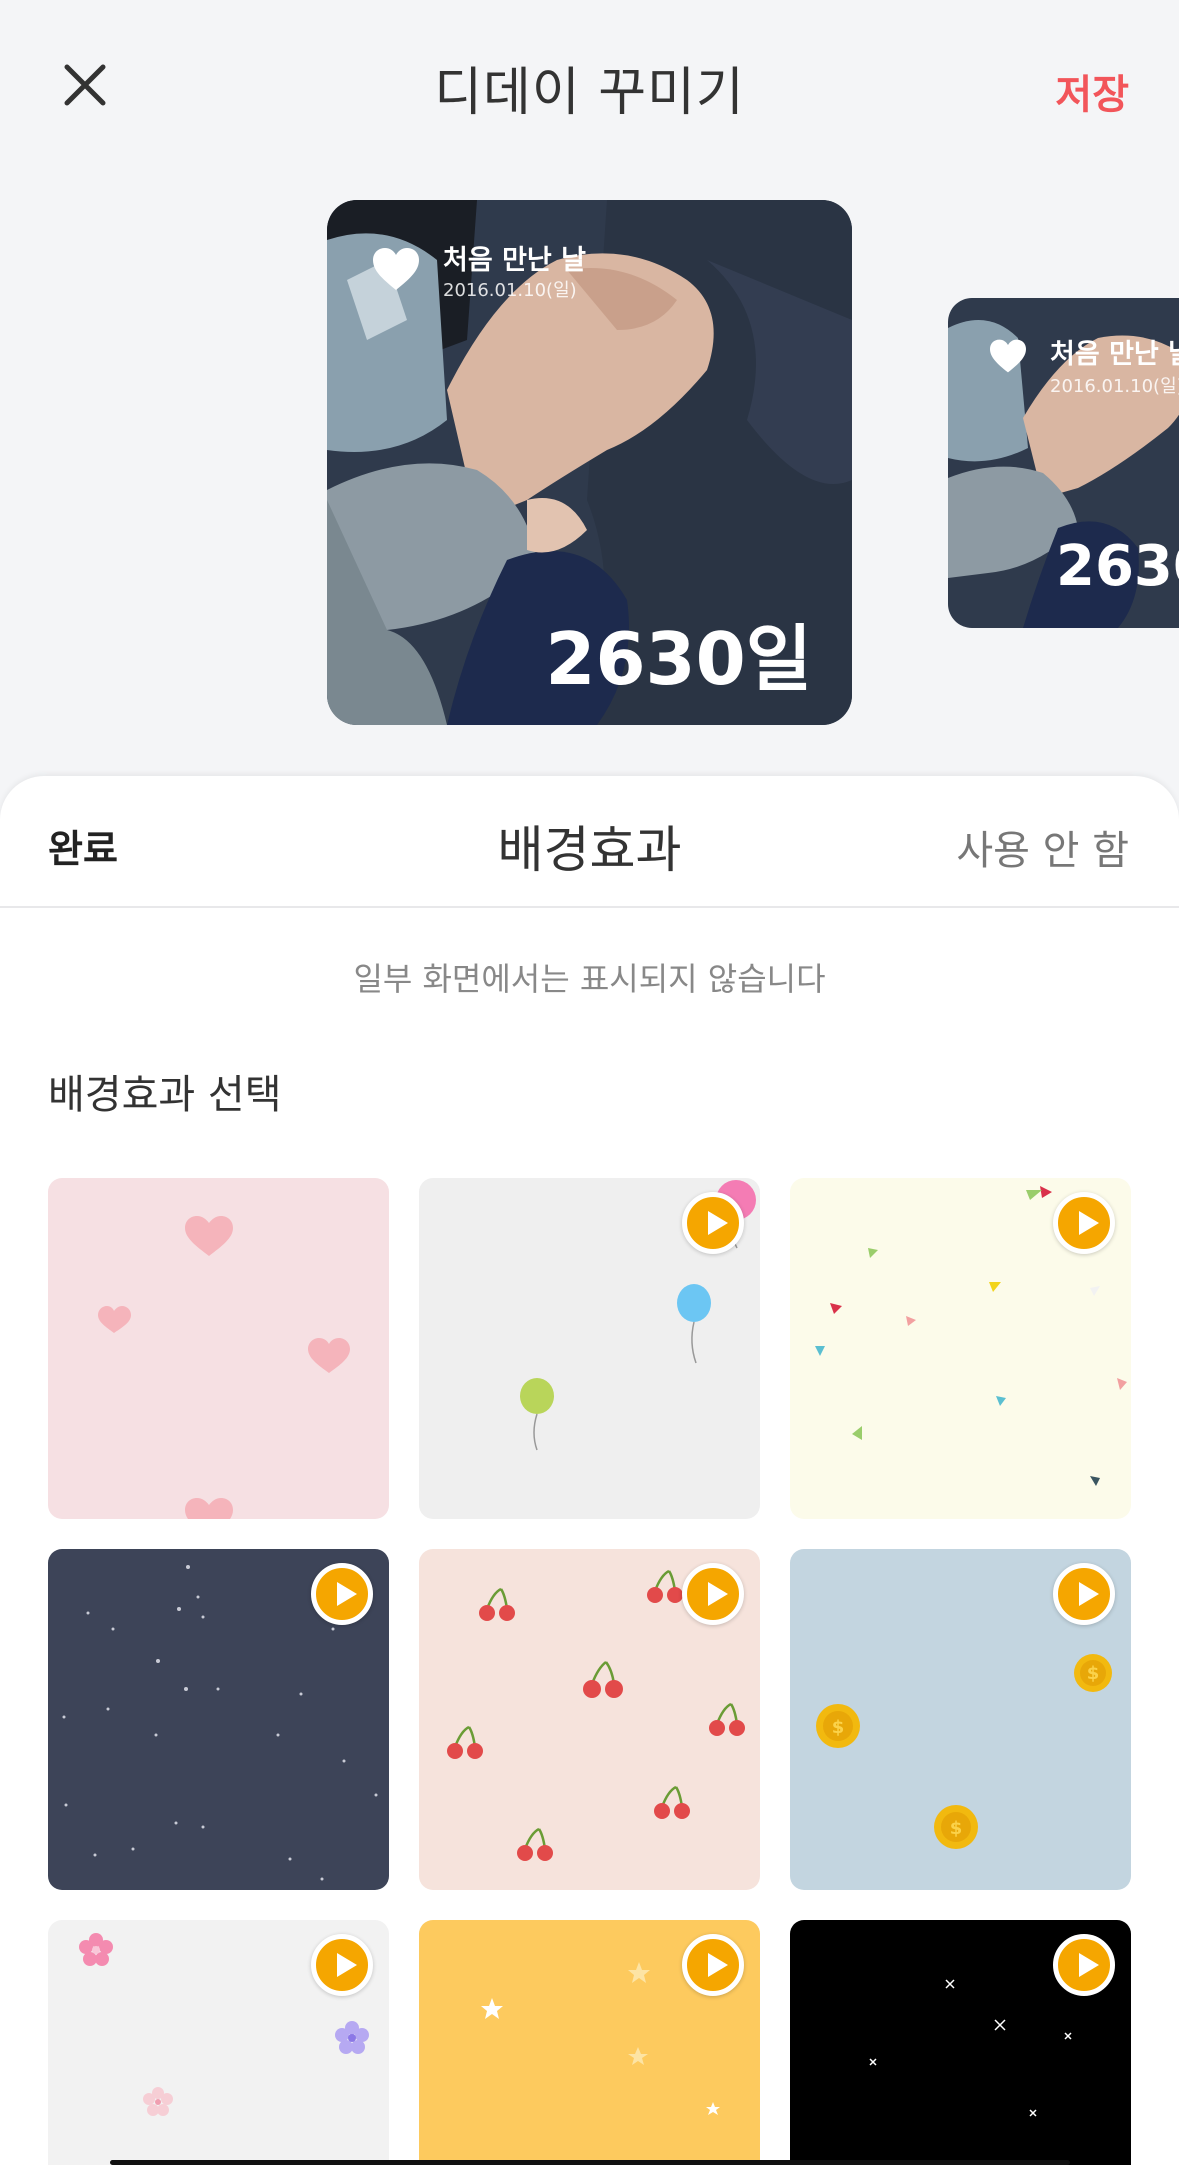 Image resolution: width=1179 pixels, height=2165 pixels. Describe the element at coordinates (678, 659) in the screenshot. I see `card-day-count: 2630일` at that location.